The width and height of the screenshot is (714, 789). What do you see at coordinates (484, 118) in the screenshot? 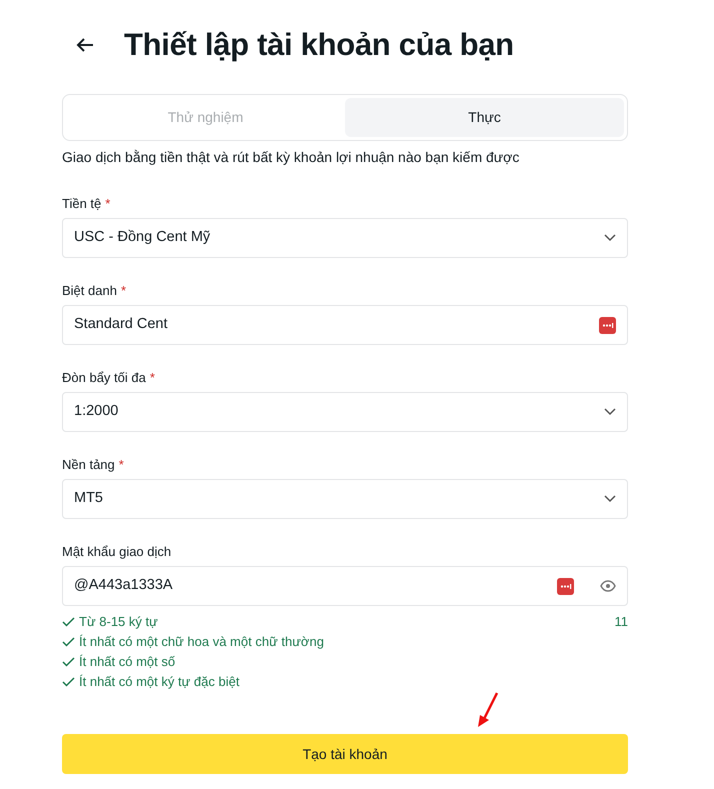
I see `tab: Thực` at bounding box center [484, 118].